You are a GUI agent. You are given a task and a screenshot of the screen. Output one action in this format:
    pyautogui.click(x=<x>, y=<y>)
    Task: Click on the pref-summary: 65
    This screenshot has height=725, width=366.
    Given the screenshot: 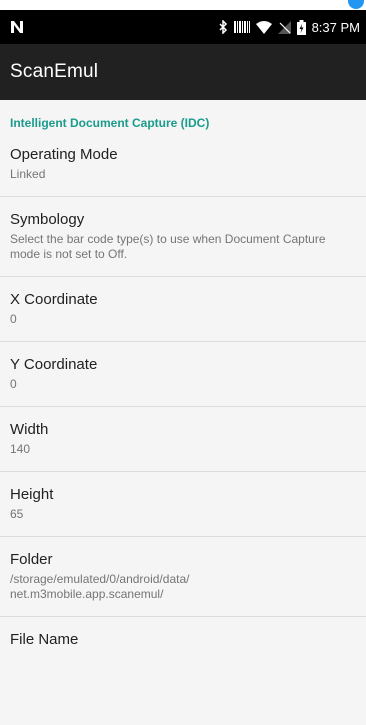 What is the action you would take?
    pyautogui.click(x=17, y=514)
    